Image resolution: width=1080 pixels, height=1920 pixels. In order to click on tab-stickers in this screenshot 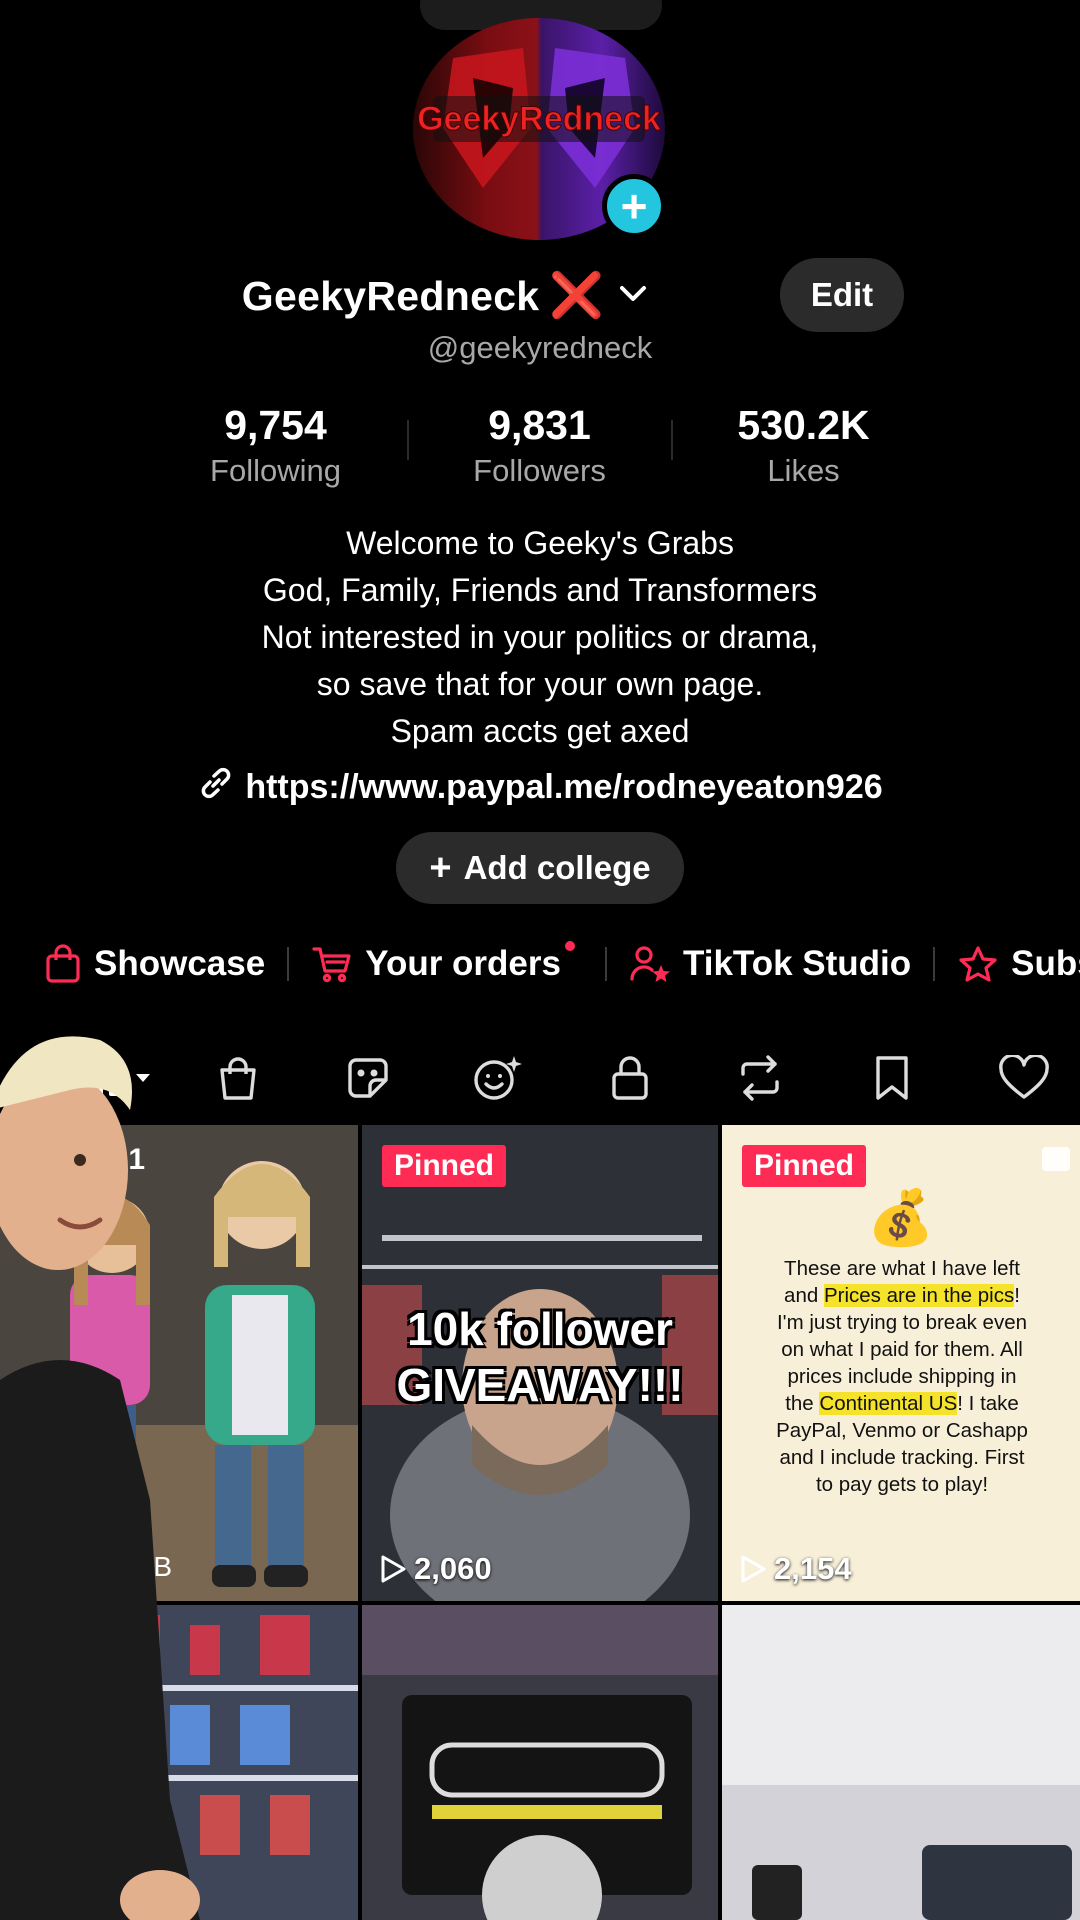, I will do `click(368, 1078)`.